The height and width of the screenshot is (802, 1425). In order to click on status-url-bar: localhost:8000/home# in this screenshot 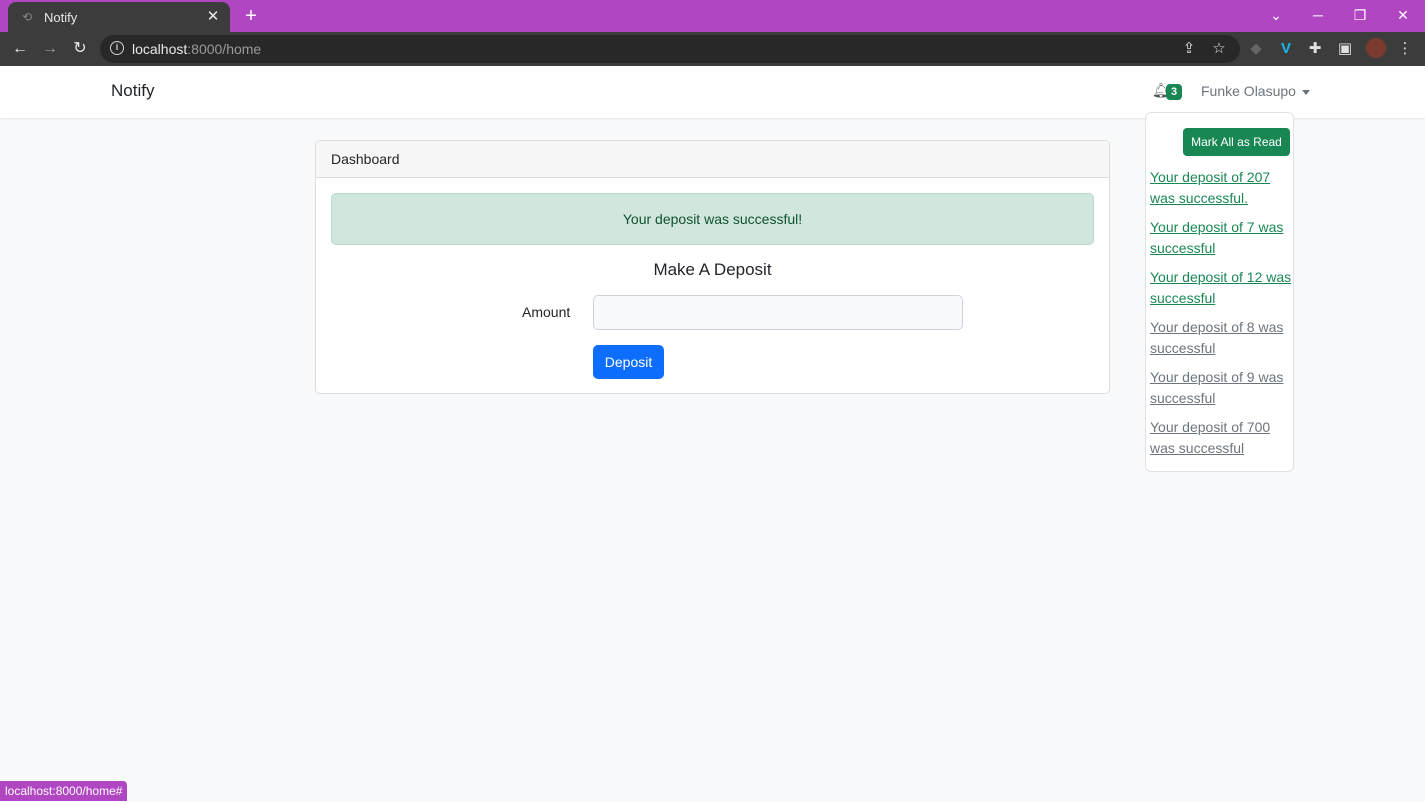, I will do `click(64, 791)`.